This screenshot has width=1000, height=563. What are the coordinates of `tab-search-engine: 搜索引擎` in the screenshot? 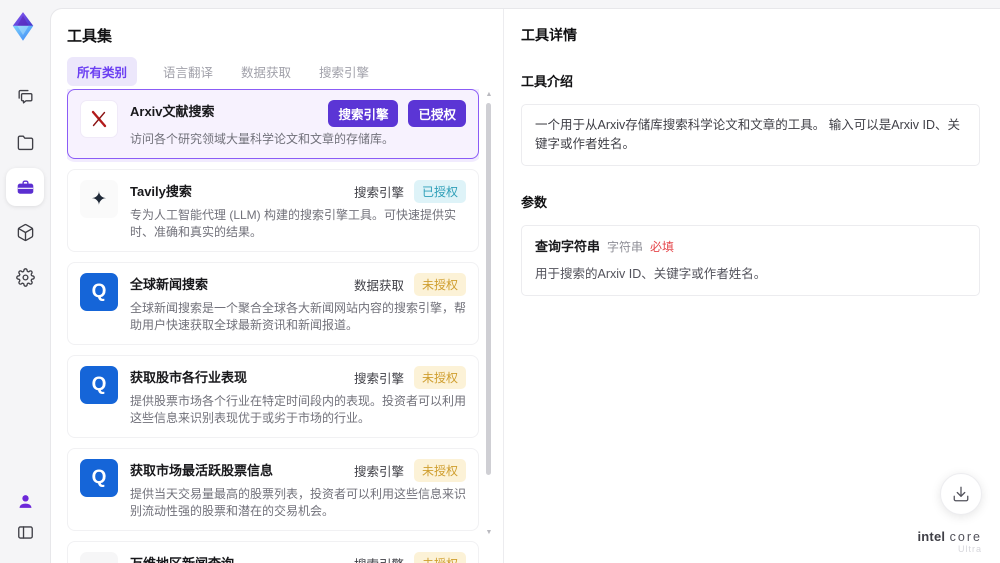 It's located at (344, 71).